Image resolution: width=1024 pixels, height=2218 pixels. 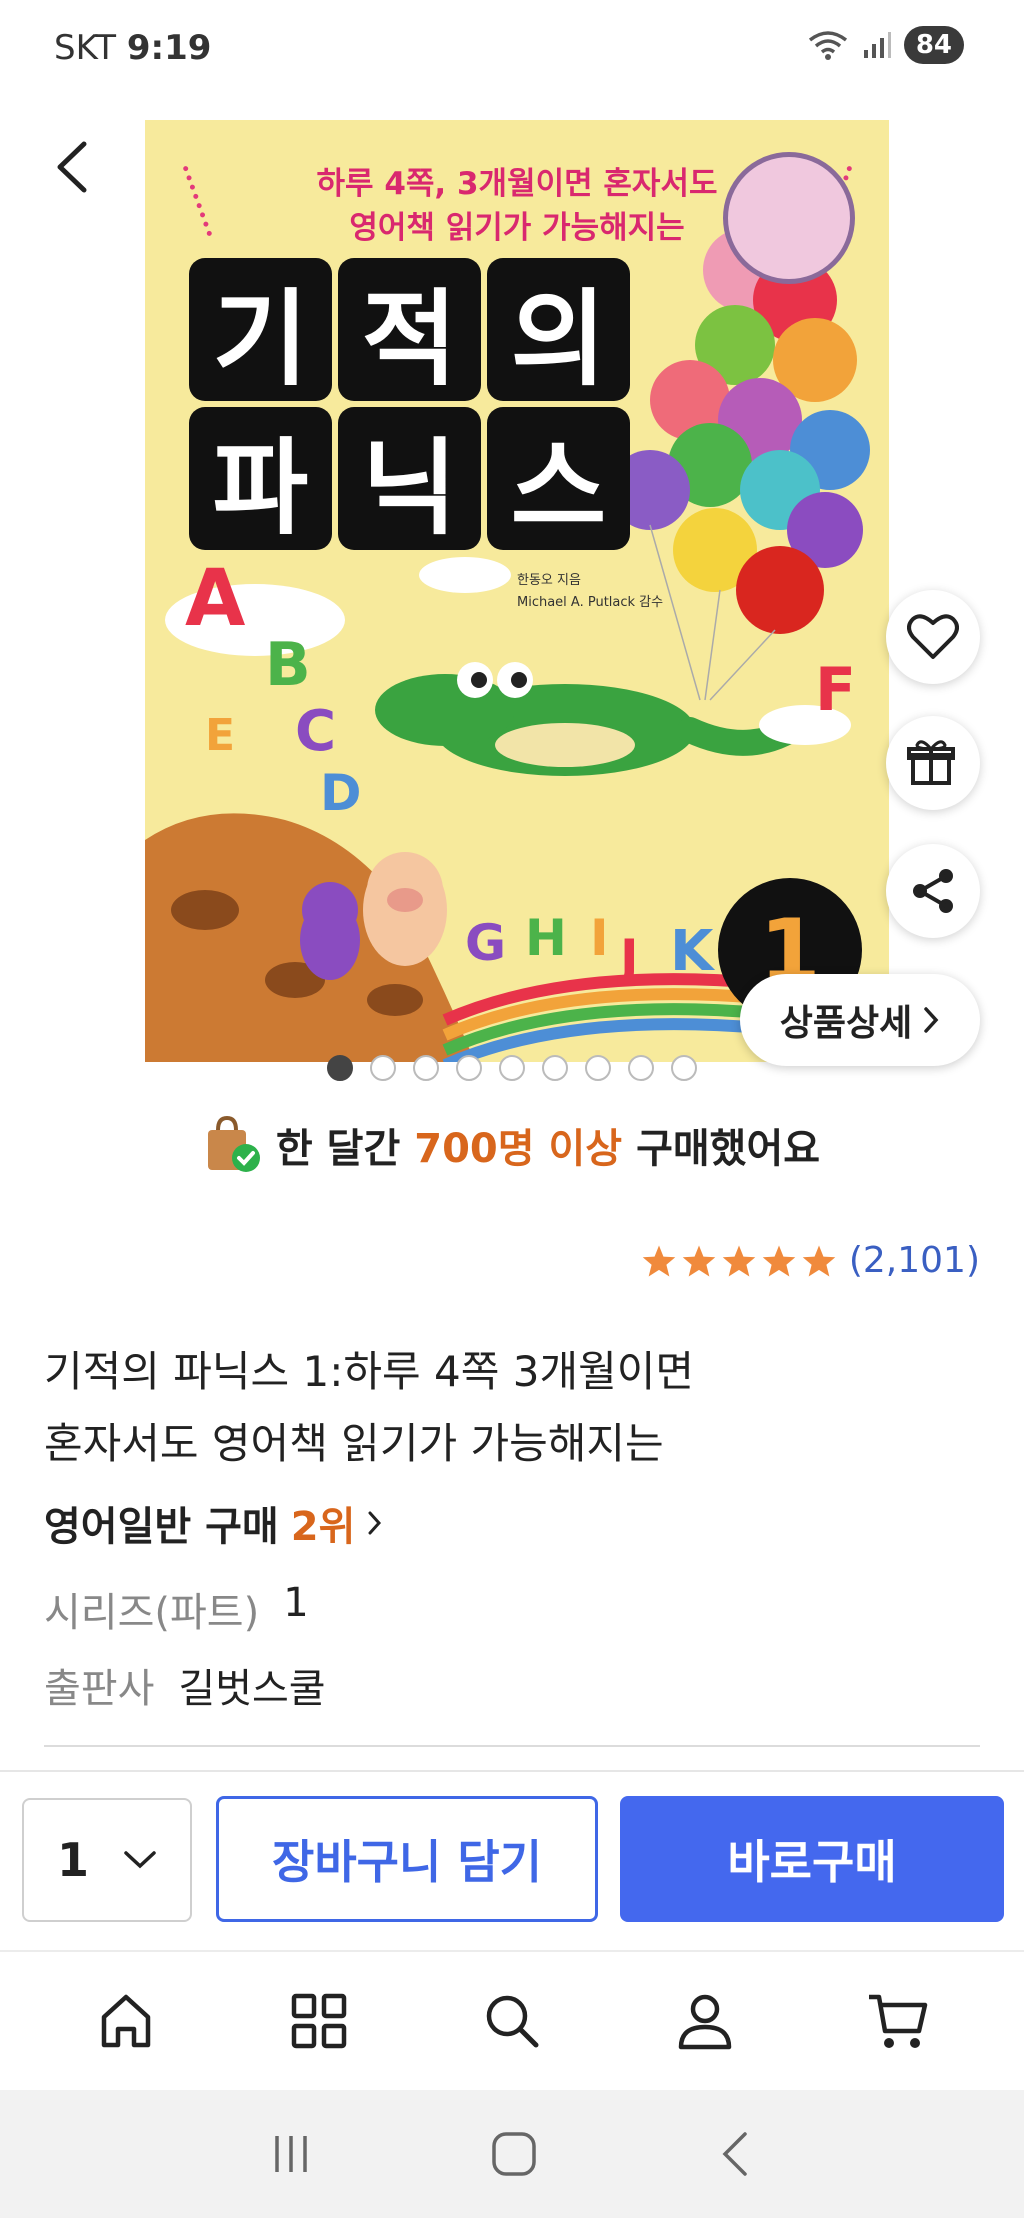 I want to click on banner-suffix: 구매했어요, so click(x=728, y=1149).